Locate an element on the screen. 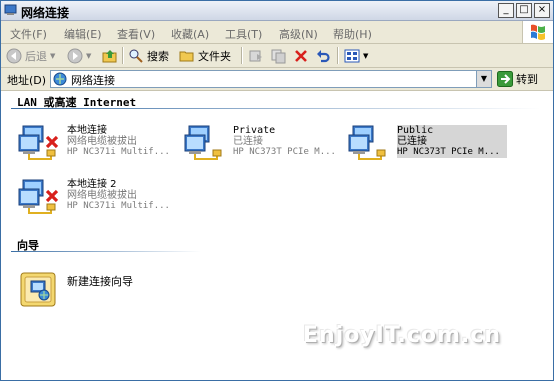 The image size is (554, 381). forward-button: ▼ is located at coordinates (79, 55).